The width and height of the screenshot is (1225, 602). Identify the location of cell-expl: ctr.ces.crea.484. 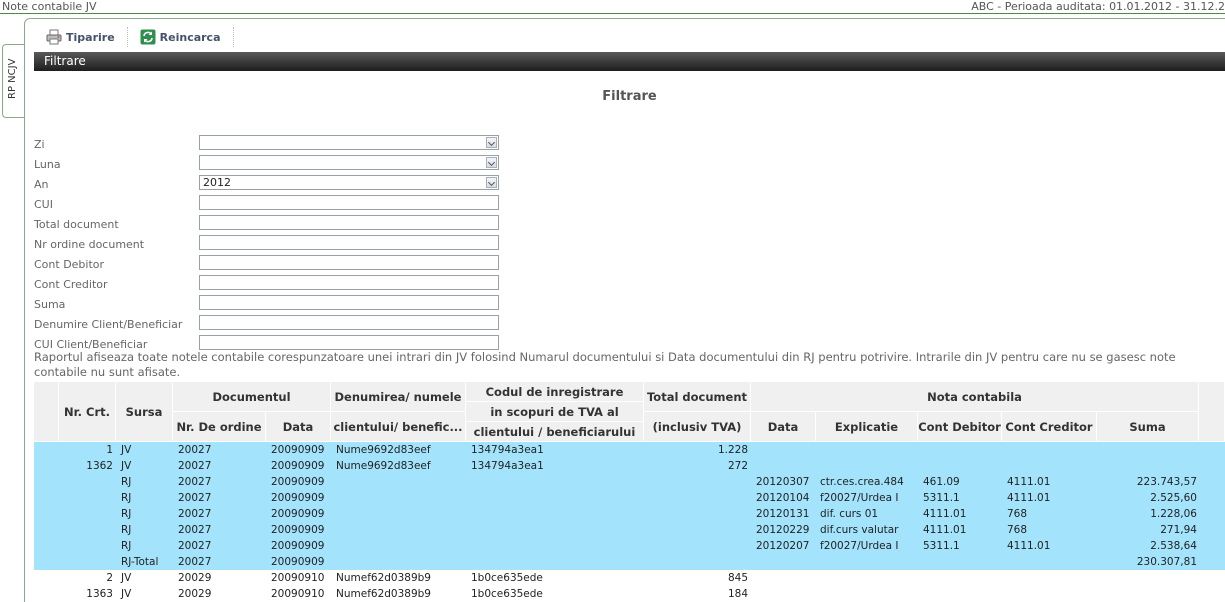
(862, 482).